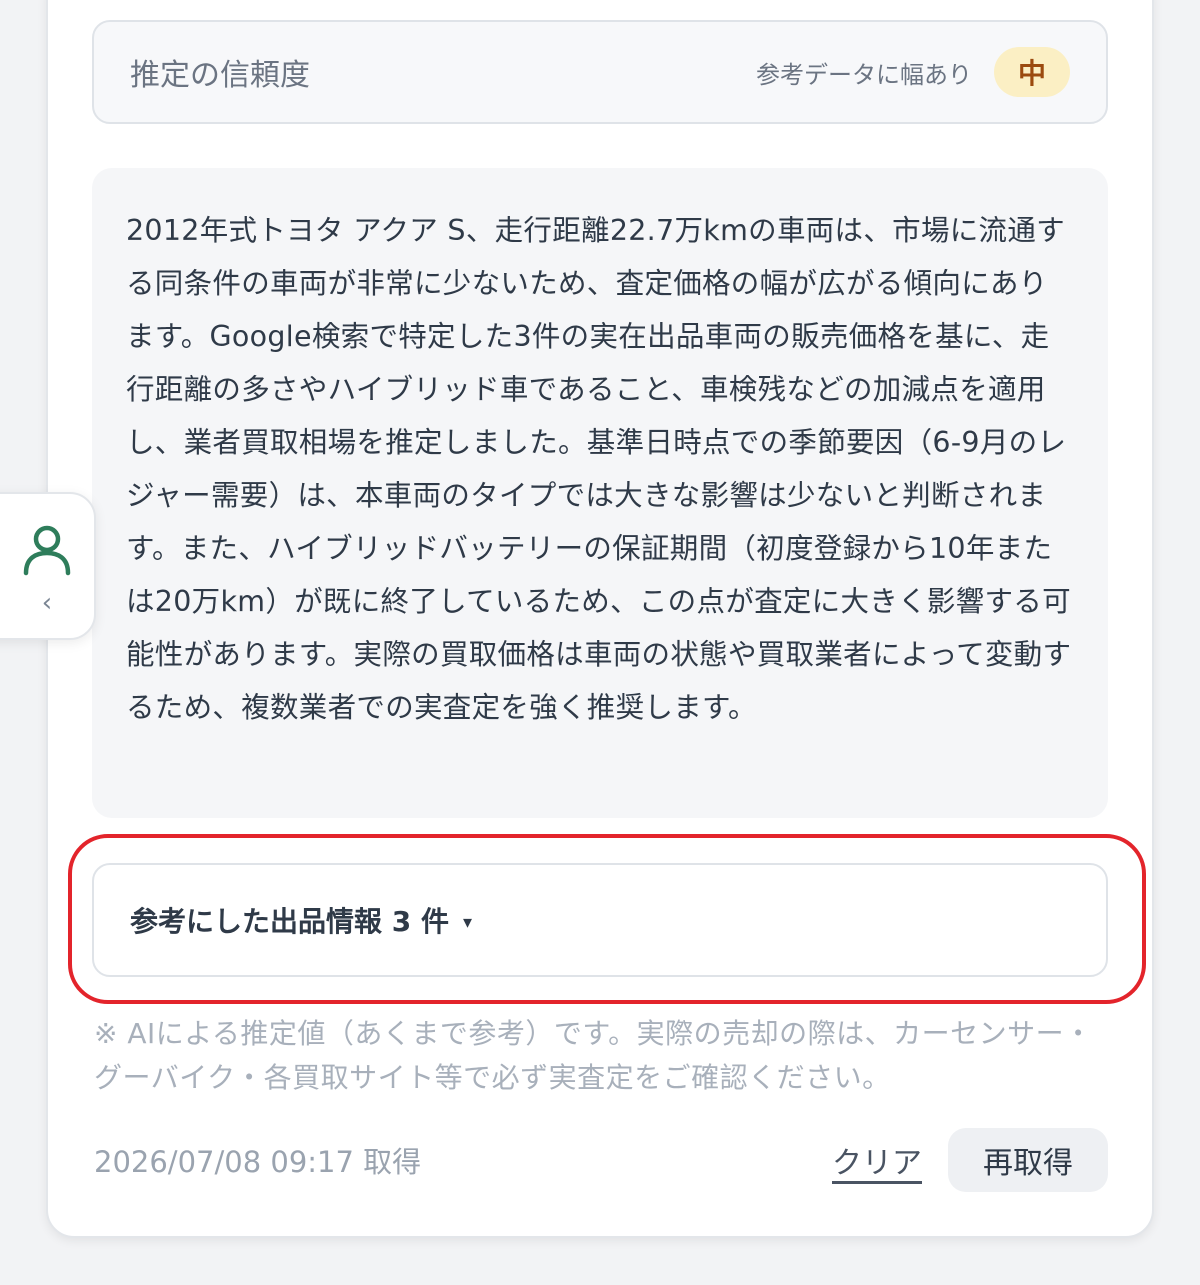 Image resolution: width=1200 pixels, height=1285 pixels. I want to click on side-panel-tab: ‹, so click(48, 566).